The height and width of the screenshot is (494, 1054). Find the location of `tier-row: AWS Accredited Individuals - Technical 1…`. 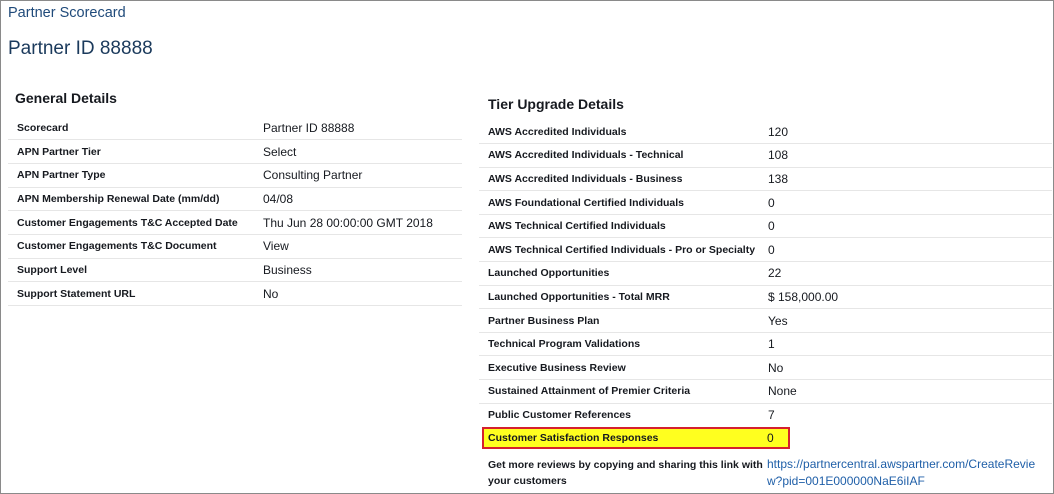

tier-row: AWS Accredited Individuals - Technical 1… is located at coordinates (765, 155).